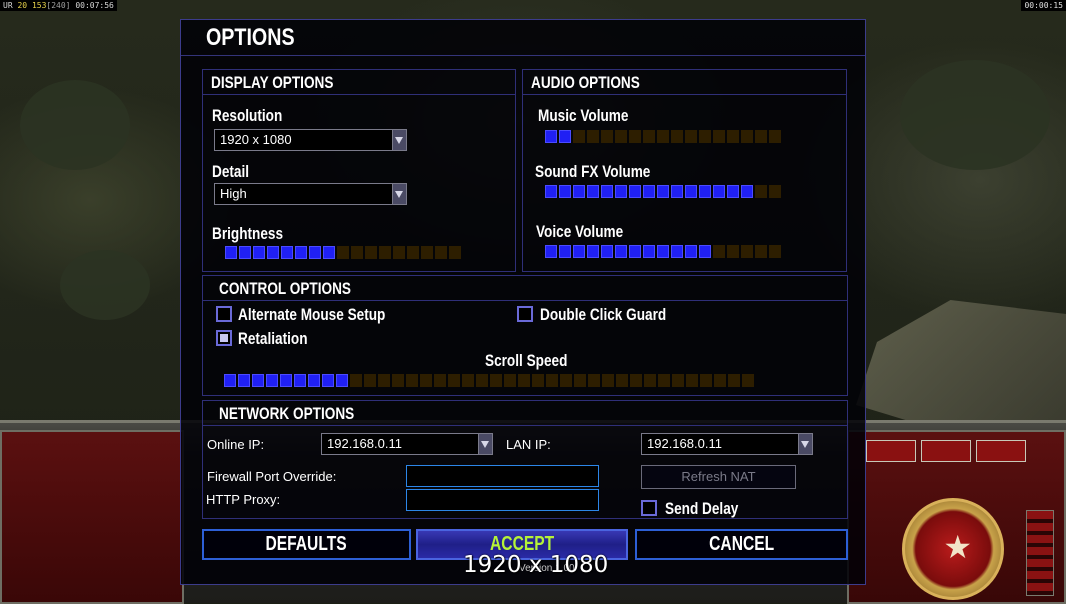 The height and width of the screenshot is (604, 1066). I want to click on retaliation-checkbox, so click(224, 338).